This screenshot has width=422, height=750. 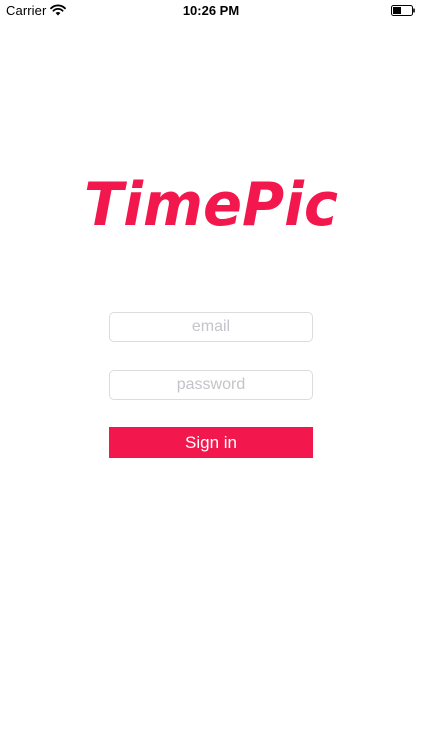 I want to click on app-logo-text: TimePic, so click(x=211, y=205).